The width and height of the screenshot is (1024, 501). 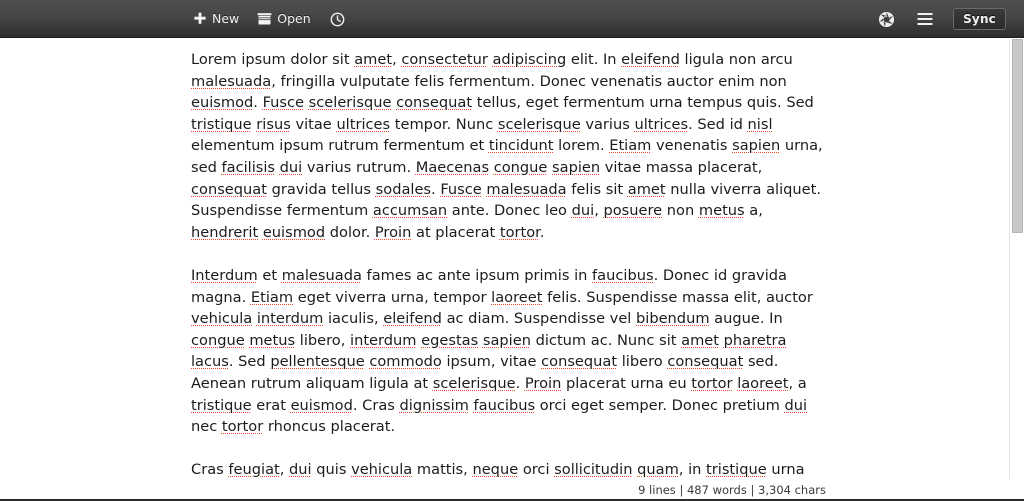 What do you see at coordinates (626, 383) in the screenshot?
I see `text-run: placerat urna eu` at bounding box center [626, 383].